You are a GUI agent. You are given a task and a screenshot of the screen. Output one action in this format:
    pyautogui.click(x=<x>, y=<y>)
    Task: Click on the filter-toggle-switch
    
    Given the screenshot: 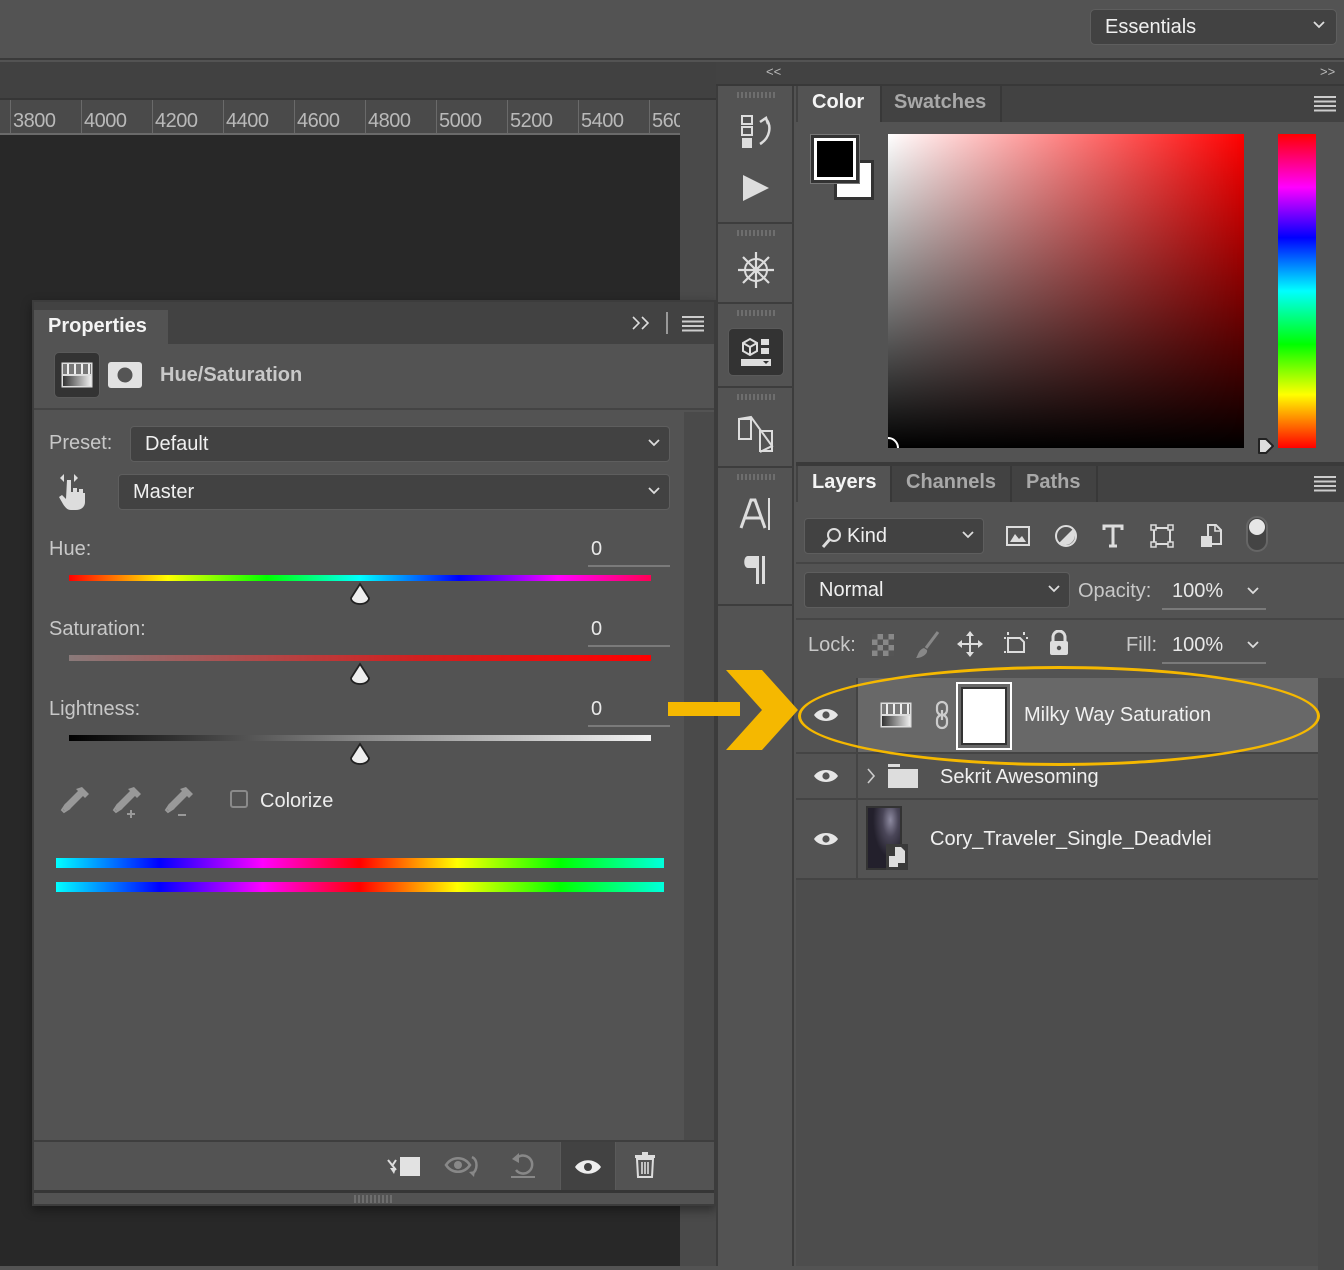 What is the action you would take?
    pyautogui.click(x=1257, y=534)
    